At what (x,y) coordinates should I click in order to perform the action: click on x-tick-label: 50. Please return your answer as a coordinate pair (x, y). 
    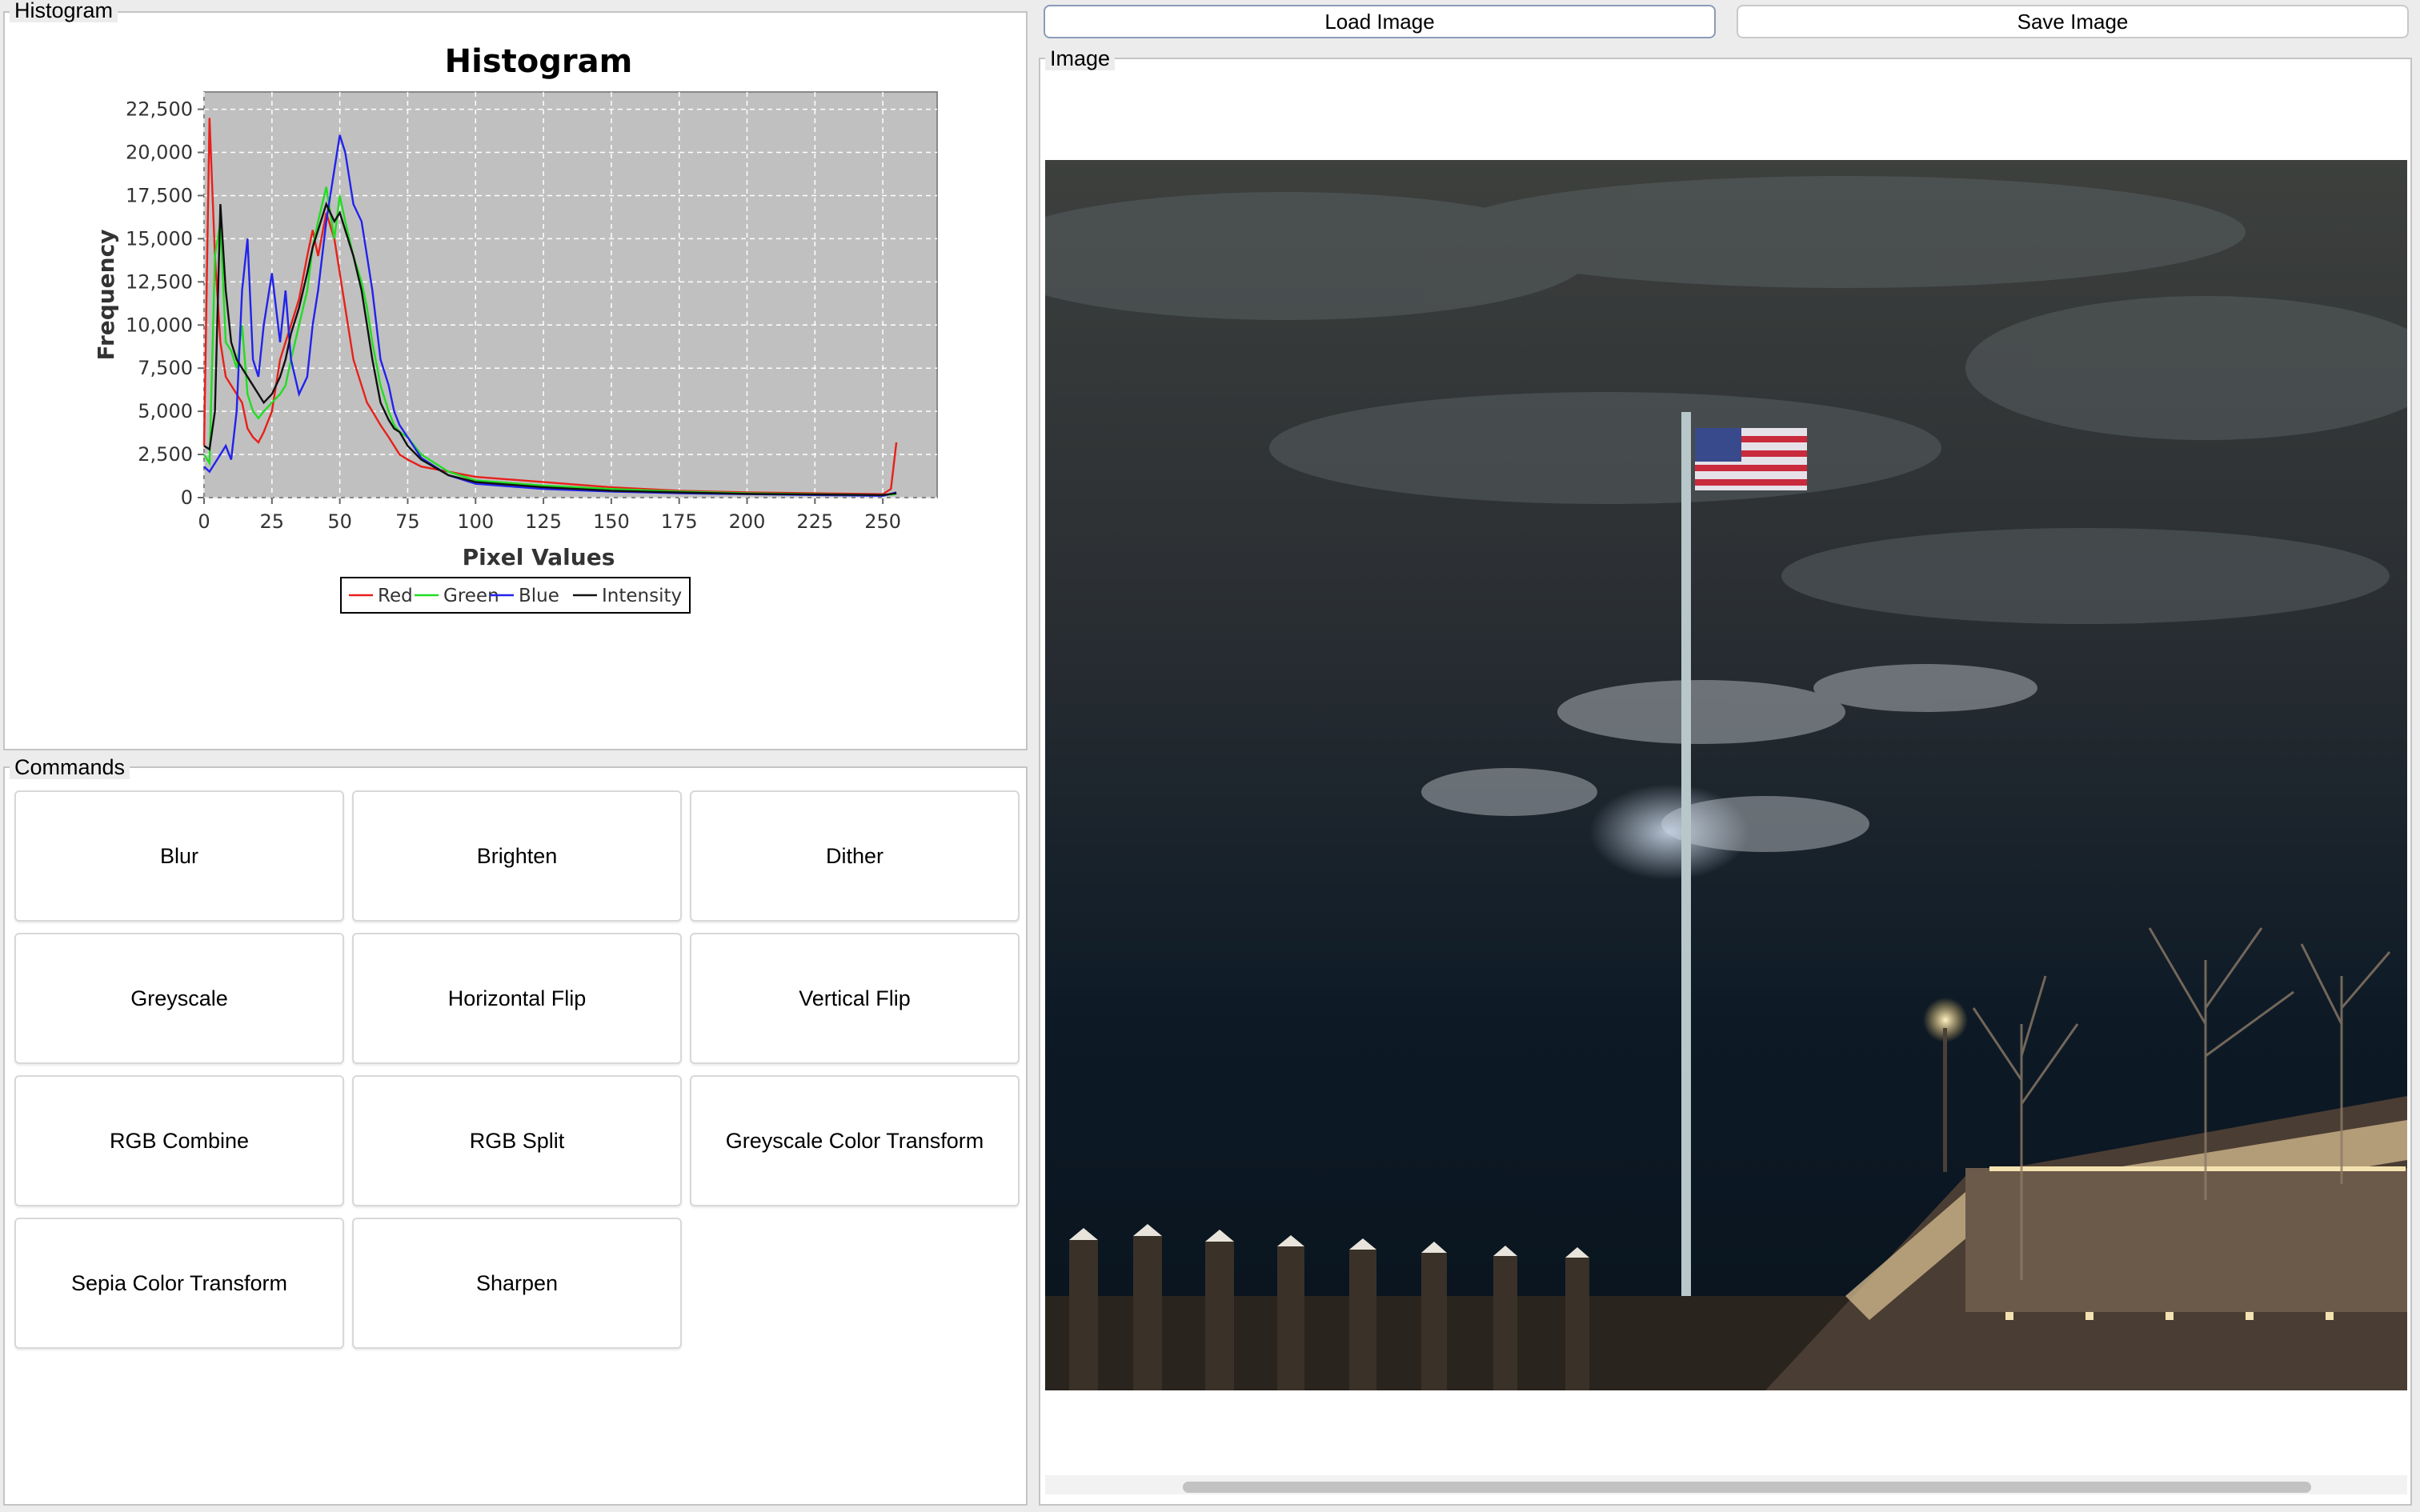
    Looking at the image, I should click on (339, 521).